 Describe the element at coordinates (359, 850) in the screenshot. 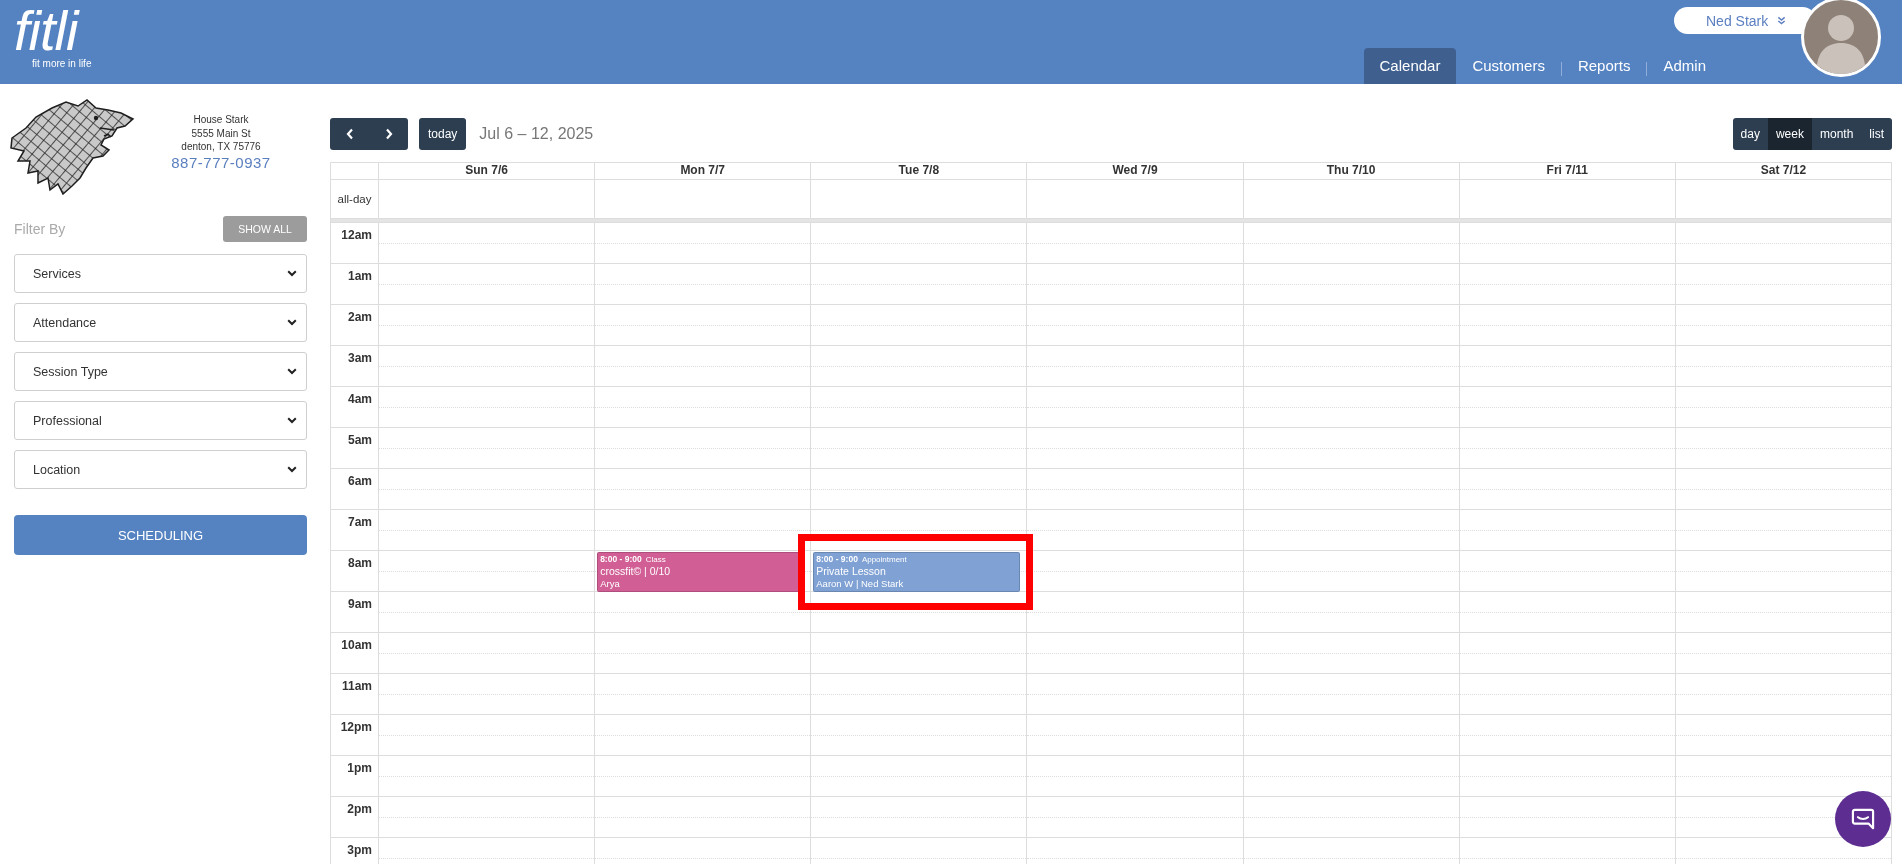

I see `hour-label: 3pm` at that location.